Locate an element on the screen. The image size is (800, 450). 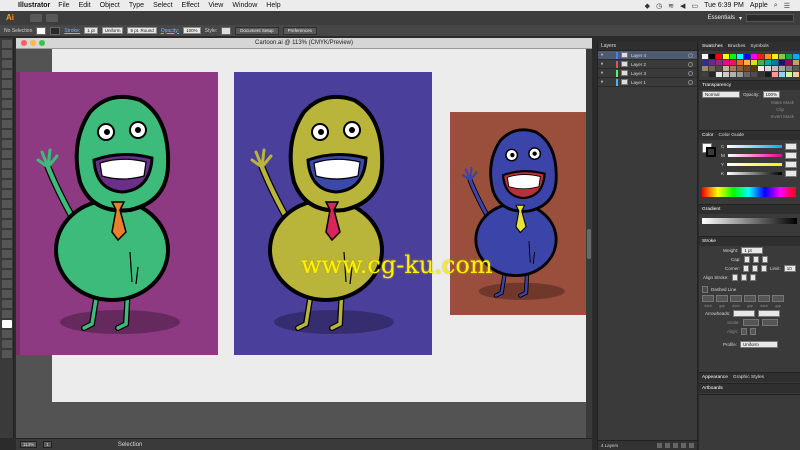
cyan-input is located at coordinates (791, 146).